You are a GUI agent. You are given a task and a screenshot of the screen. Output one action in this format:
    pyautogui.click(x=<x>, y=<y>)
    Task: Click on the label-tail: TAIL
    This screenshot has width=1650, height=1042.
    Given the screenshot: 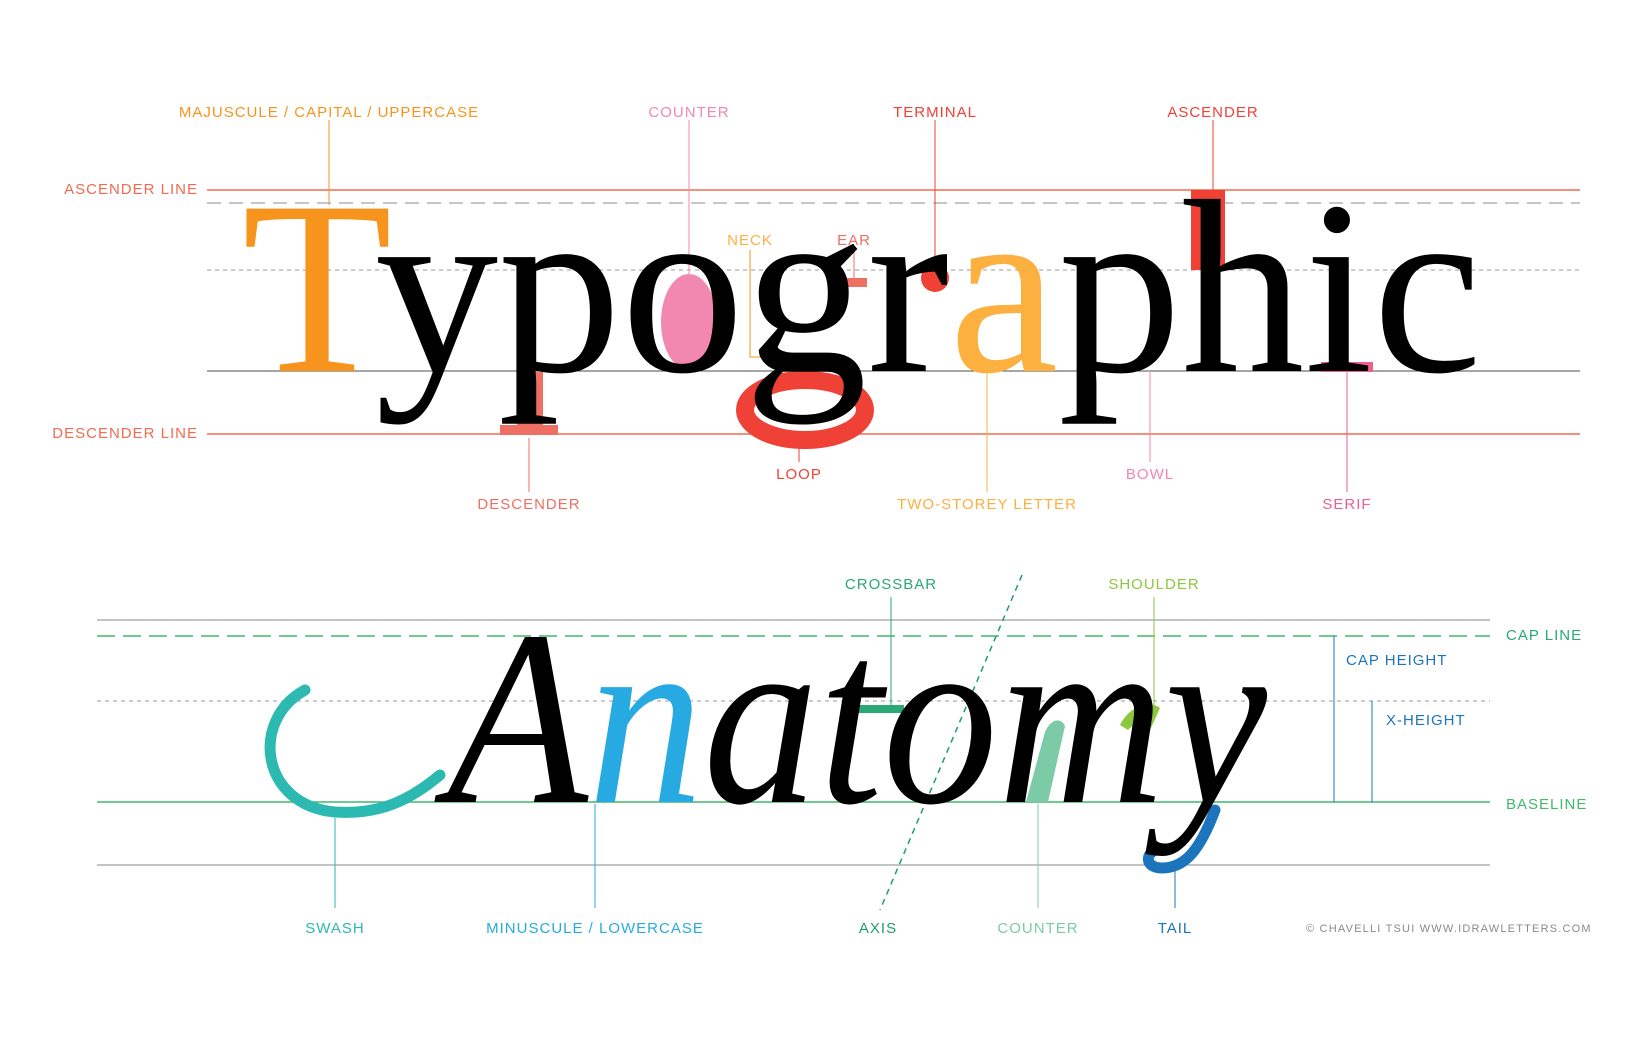 What is the action you would take?
    pyautogui.click(x=1175, y=928)
    